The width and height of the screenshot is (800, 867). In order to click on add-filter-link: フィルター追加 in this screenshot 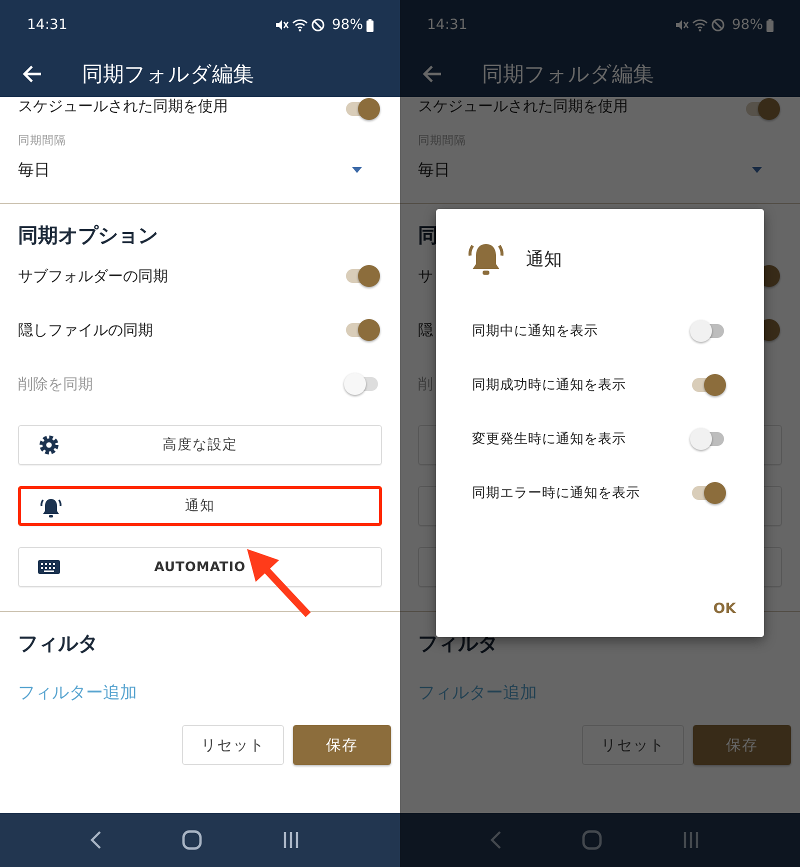, I will do `click(209, 692)`.